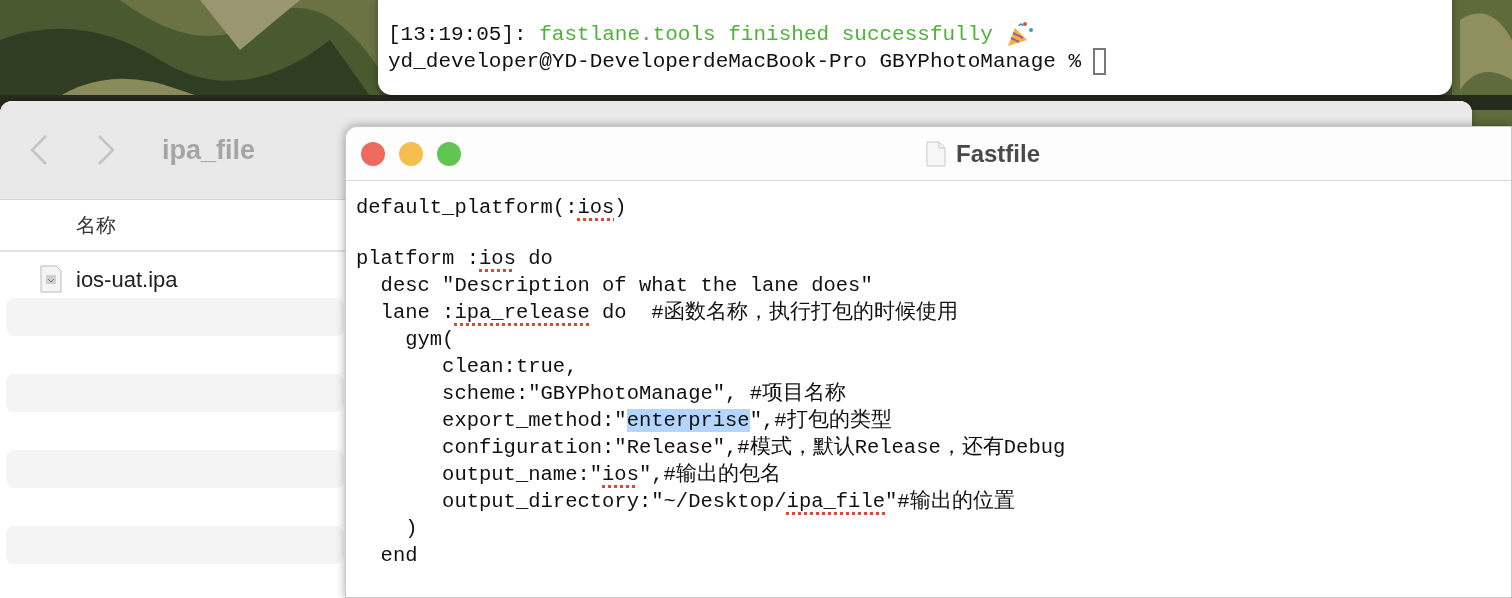  Describe the element at coordinates (611, 474) in the screenshot. I see `code-line: output_name:"ios",#输出的包名` at that location.